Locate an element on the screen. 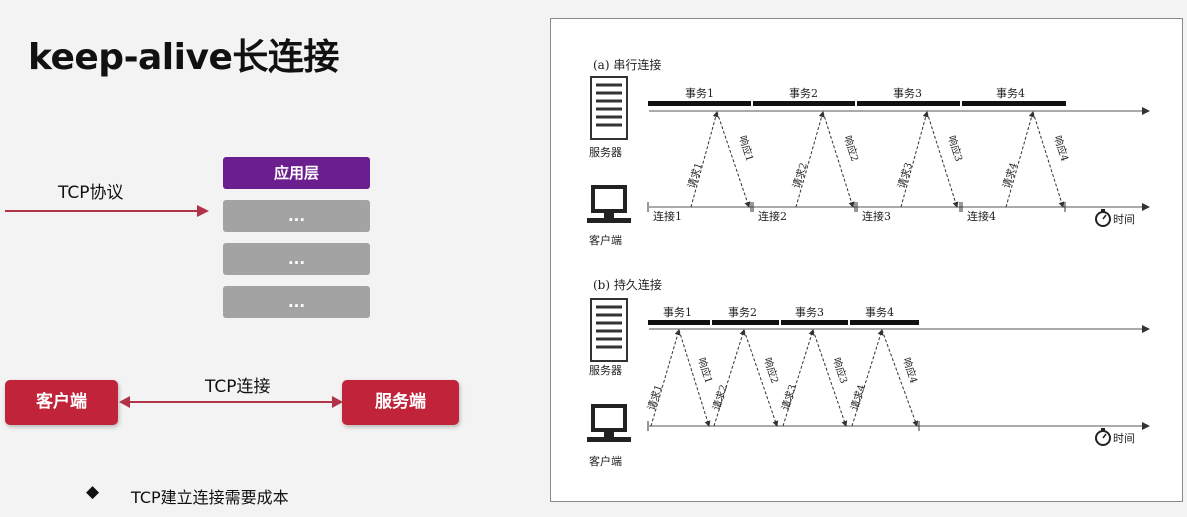  connection-label: 连接2 is located at coordinates (772, 216).